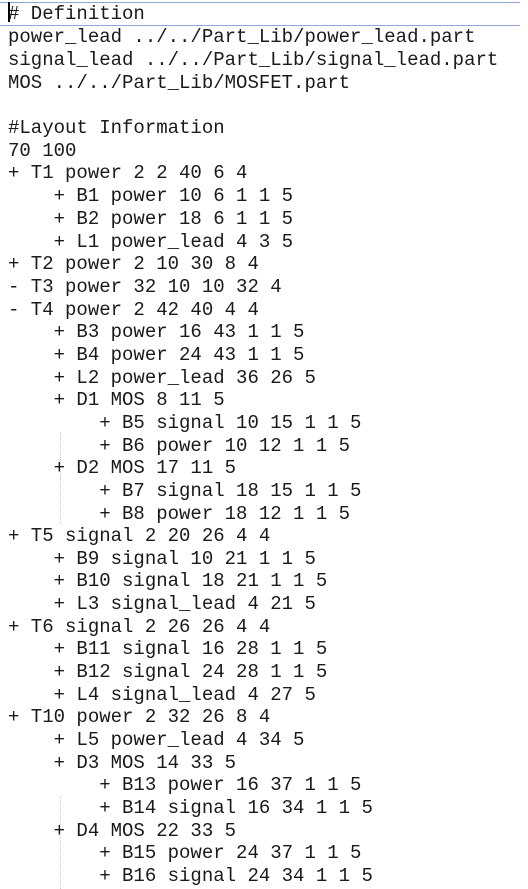 The width and height of the screenshot is (528, 889). Describe the element at coordinates (184, 491) in the screenshot. I see `code-line: + B7 signal 18 15 1 1 5` at that location.